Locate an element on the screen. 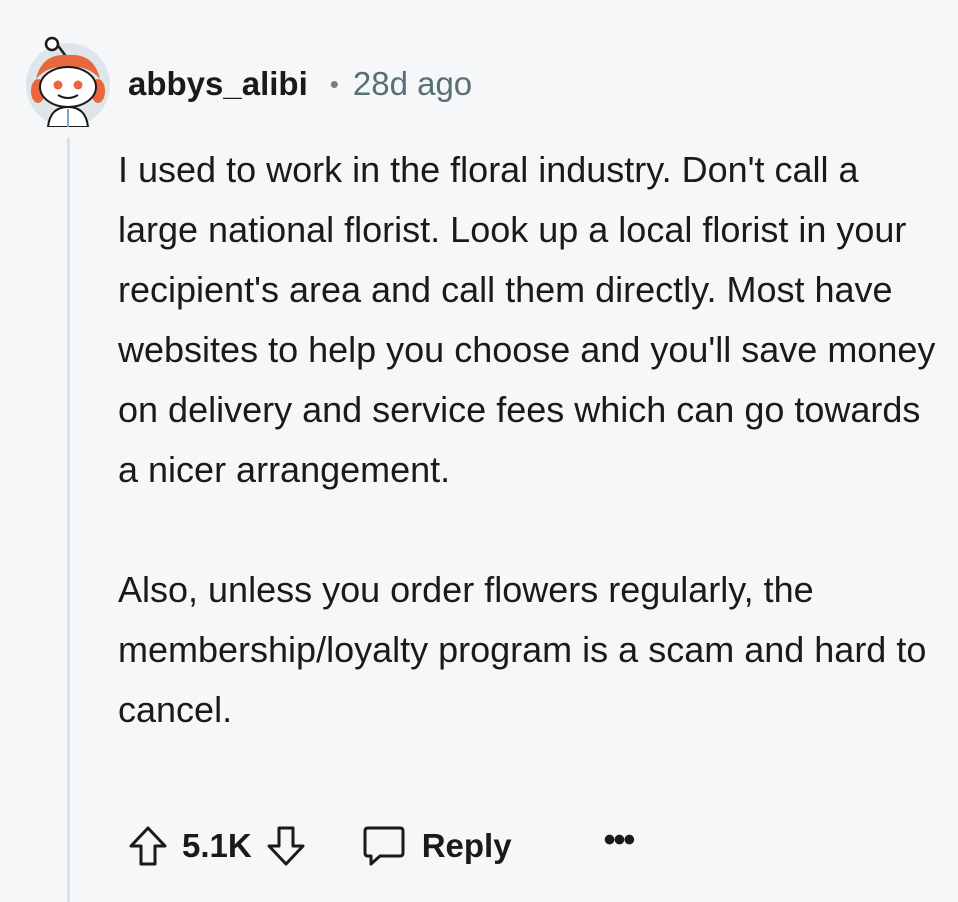 This screenshot has height=902, width=958. comment-actions: 5.1K Reply ••• is located at coordinates (382, 846).